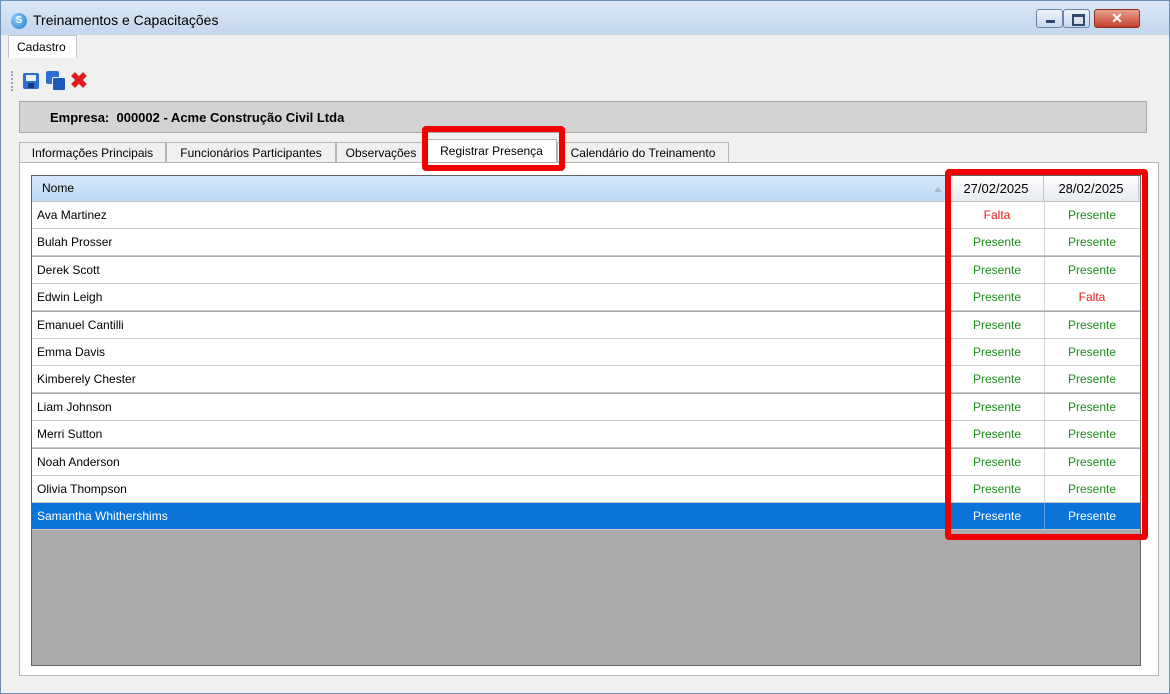  I want to click on menu-cadastro: Cadastro, so click(42, 46).